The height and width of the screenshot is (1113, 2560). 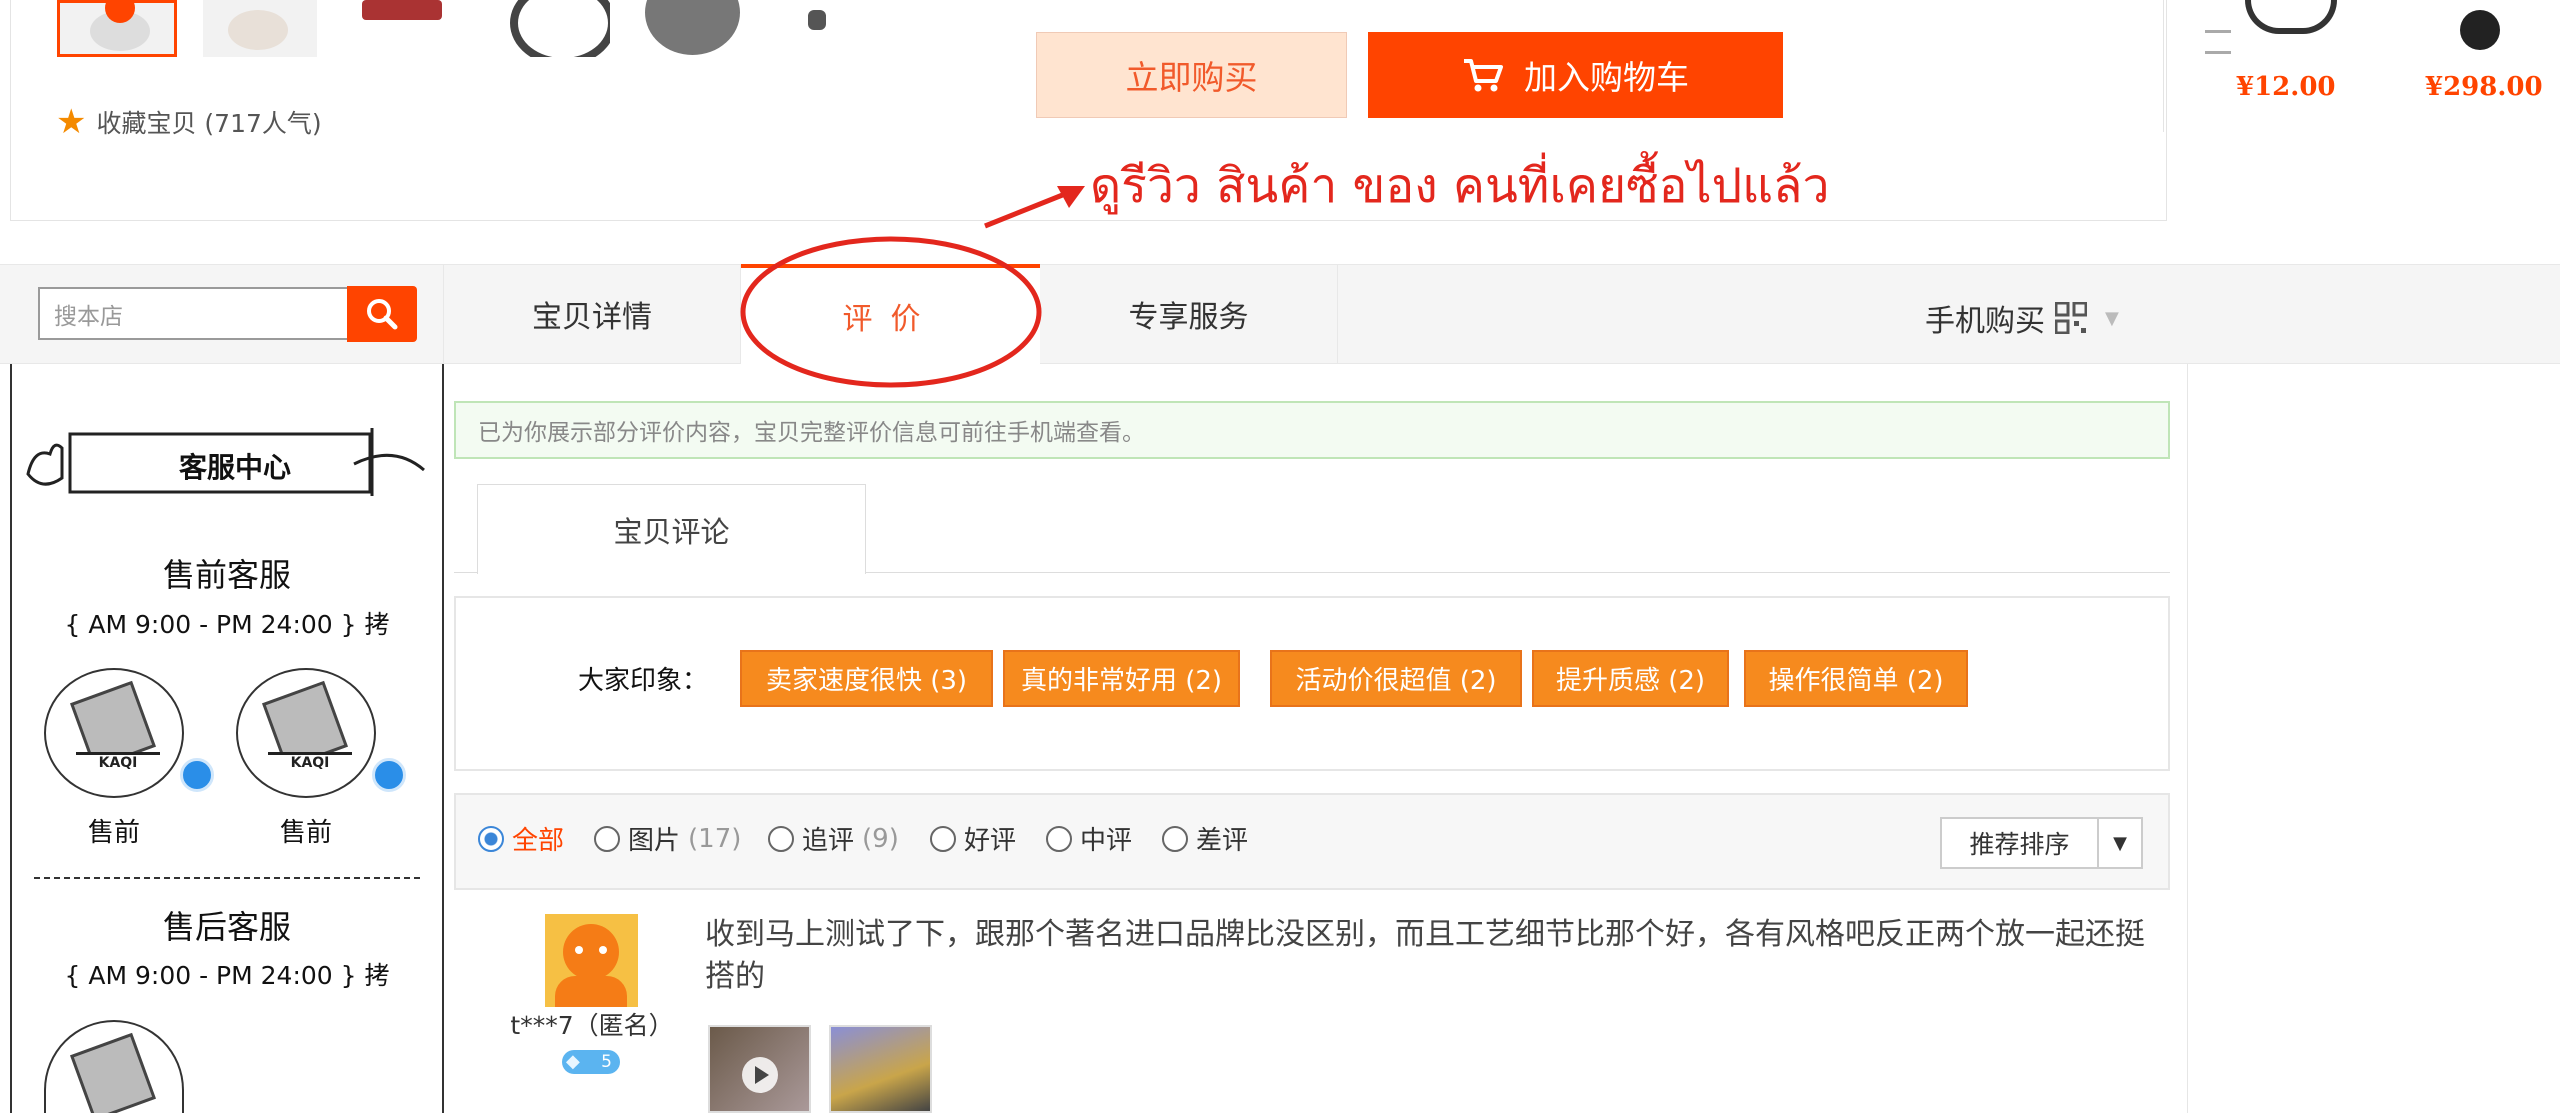 I want to click on reviewer-avatar, so click(x=591, y=960).